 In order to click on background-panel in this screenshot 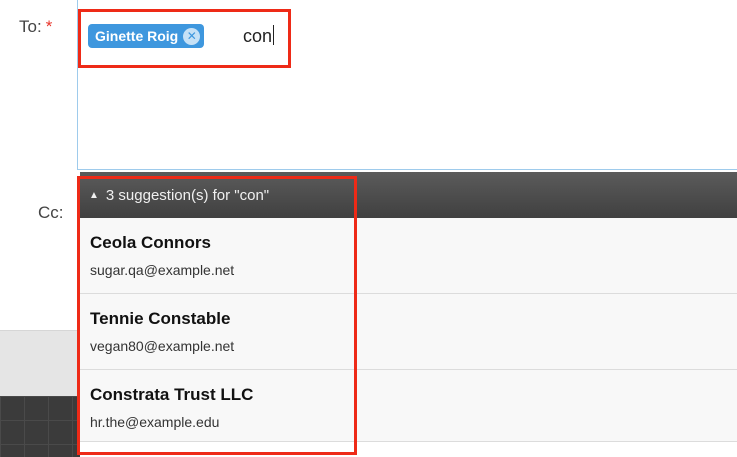, I will do `click(39, 363)`.